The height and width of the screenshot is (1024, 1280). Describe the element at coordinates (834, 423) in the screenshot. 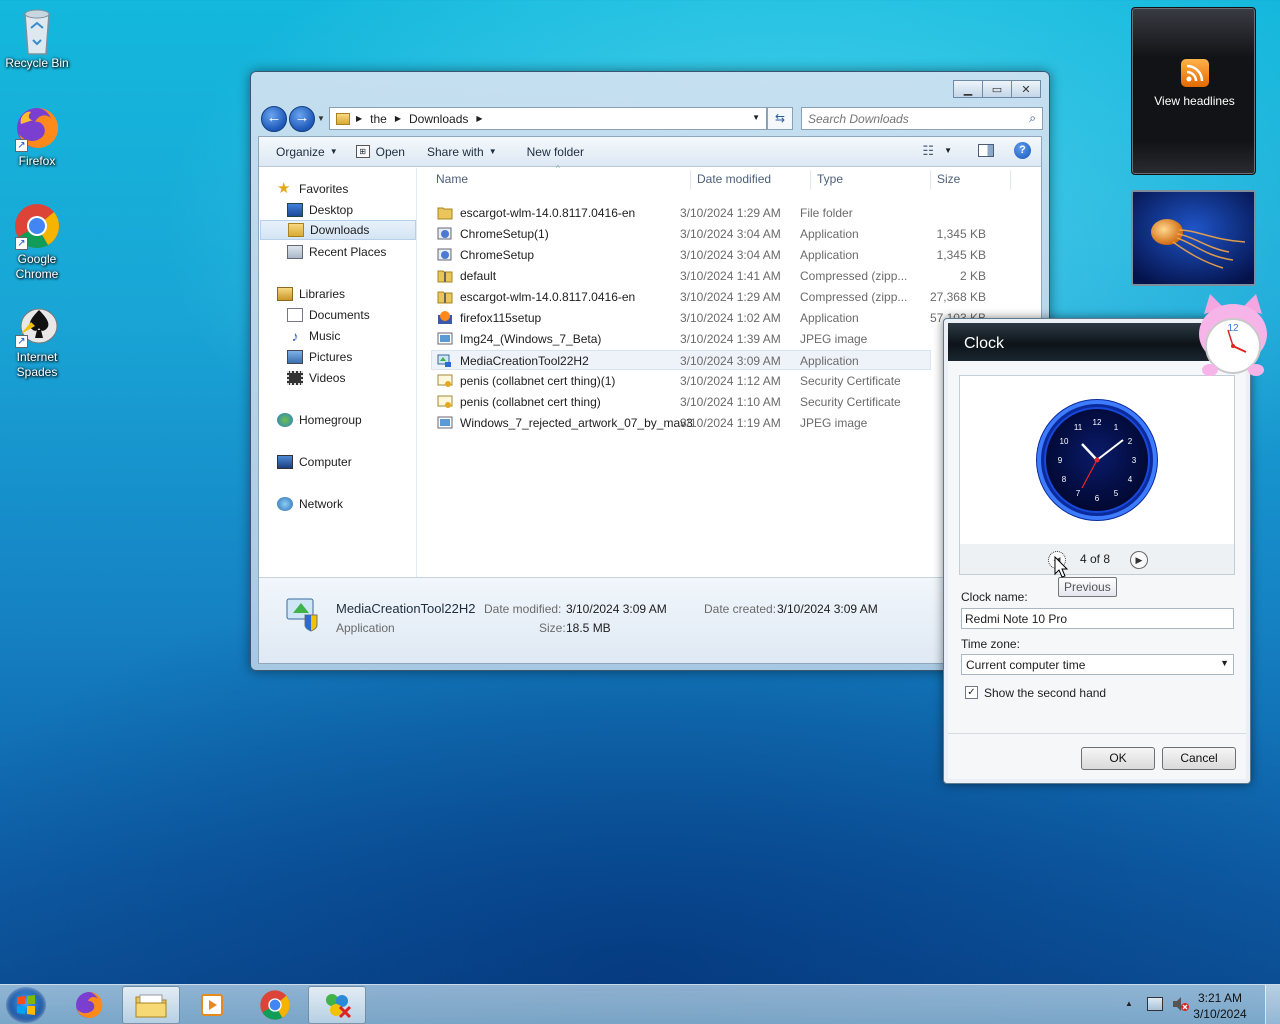

I see `file-type: JPEG image` at that location.